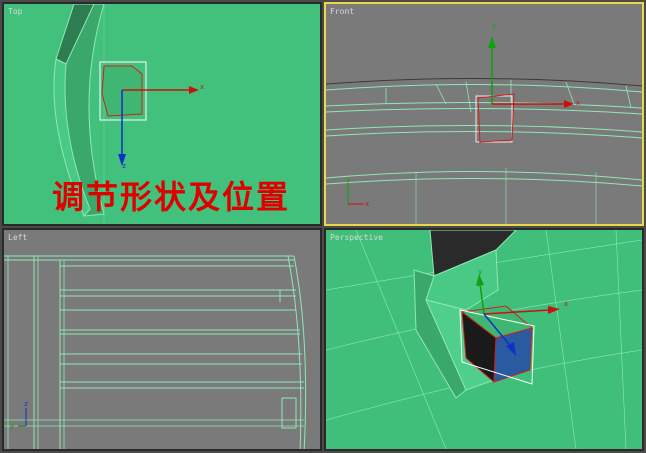  Describe the element at coordinates (480, 272) in the screenshot. I see `persp-gizmo-y-label: y` at that location.